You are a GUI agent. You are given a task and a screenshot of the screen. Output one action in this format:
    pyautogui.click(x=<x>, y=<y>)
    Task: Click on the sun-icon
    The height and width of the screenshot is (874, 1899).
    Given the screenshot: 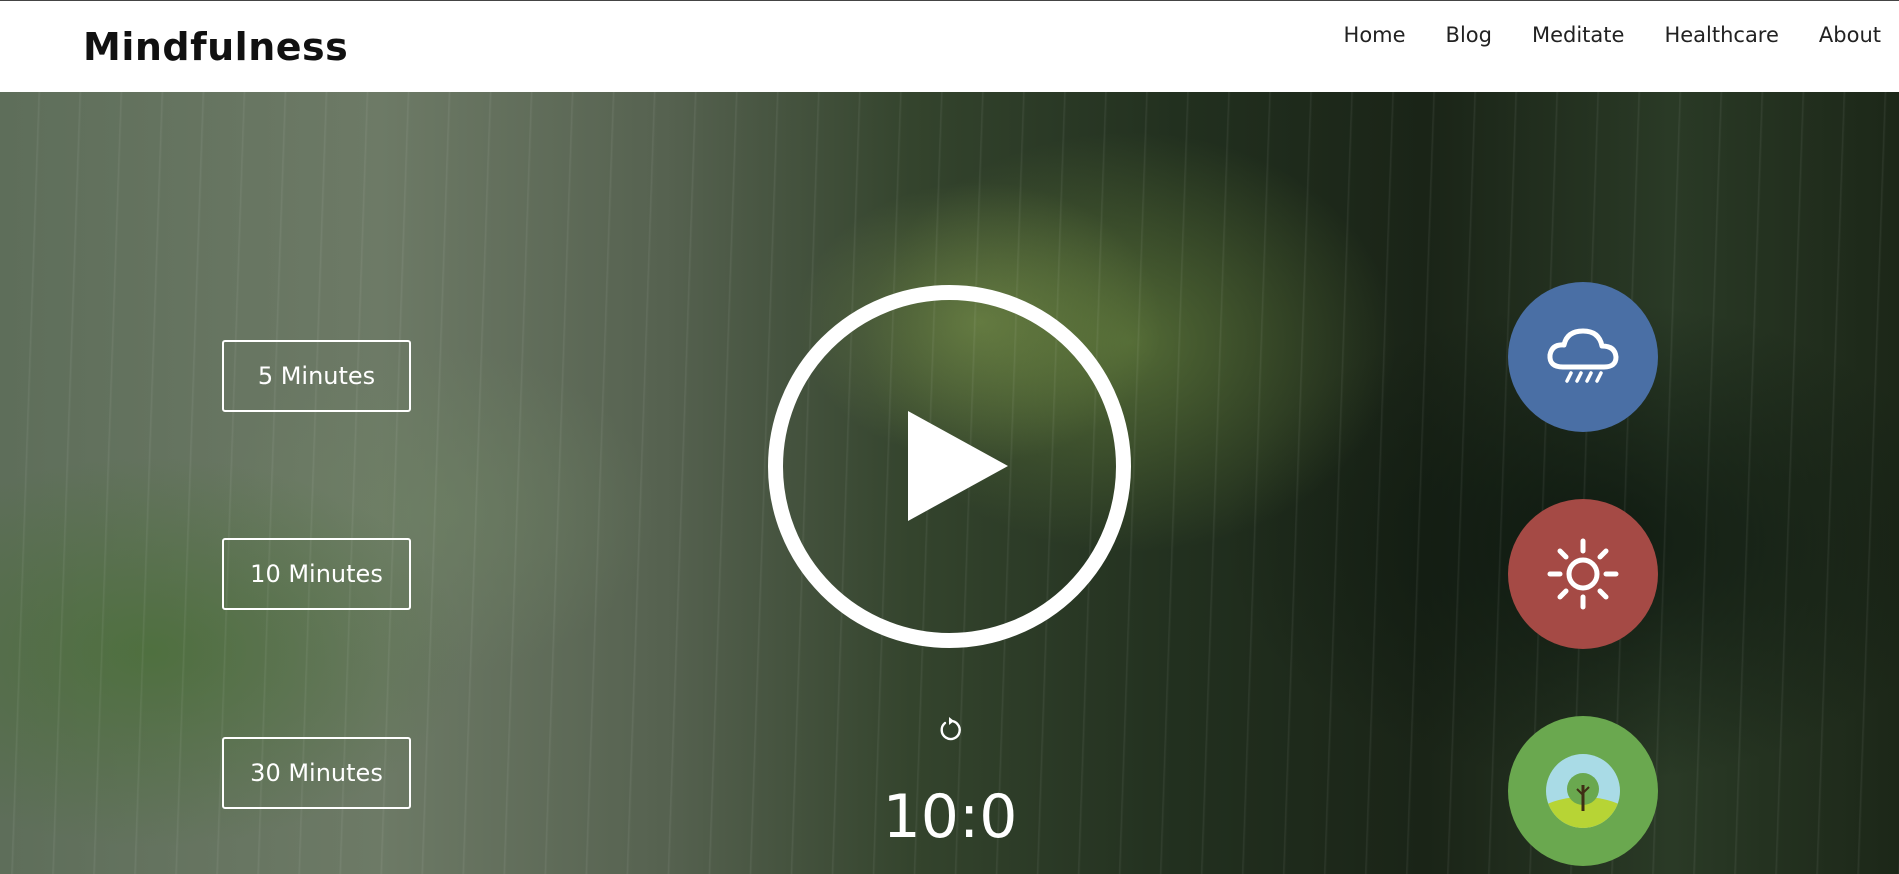 What is the action you would take?
    pyautogui.click(x=1583, y=574)
    